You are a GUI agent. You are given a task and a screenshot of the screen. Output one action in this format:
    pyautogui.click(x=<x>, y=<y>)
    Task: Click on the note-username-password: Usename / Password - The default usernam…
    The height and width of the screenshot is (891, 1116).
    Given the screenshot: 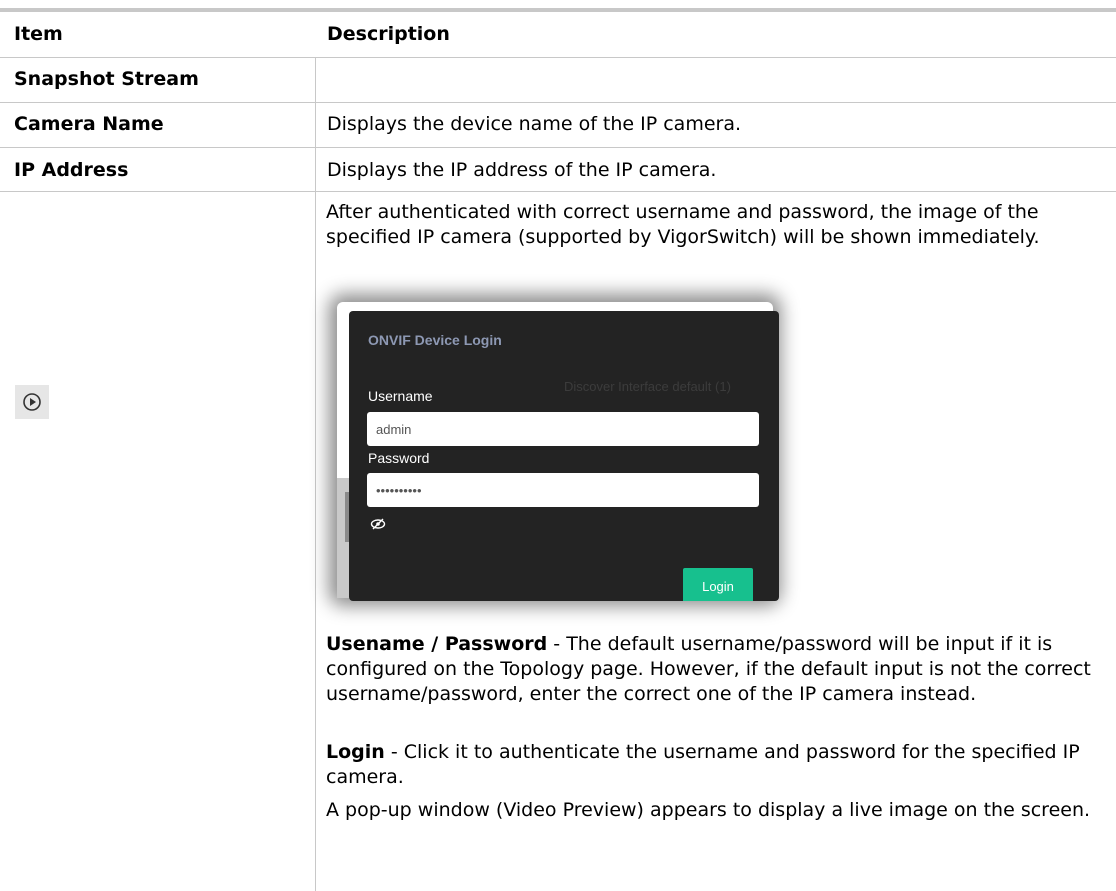 What is the action you would take?
    pyautogui.click(x=713, y=669)
    